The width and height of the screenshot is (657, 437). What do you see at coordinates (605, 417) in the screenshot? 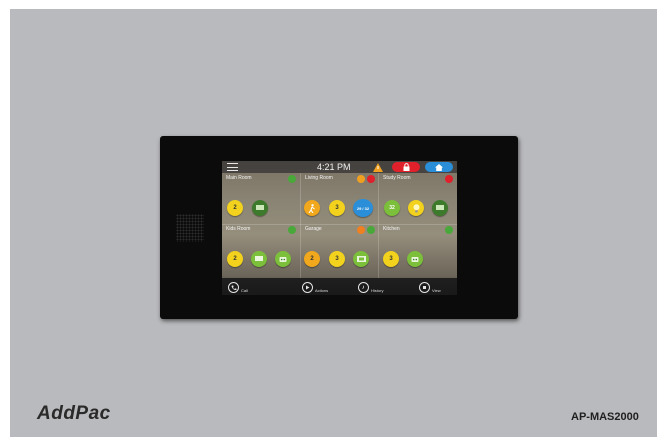
I see `model-number: AP-MAS2000` at bounding box center [605, 417].